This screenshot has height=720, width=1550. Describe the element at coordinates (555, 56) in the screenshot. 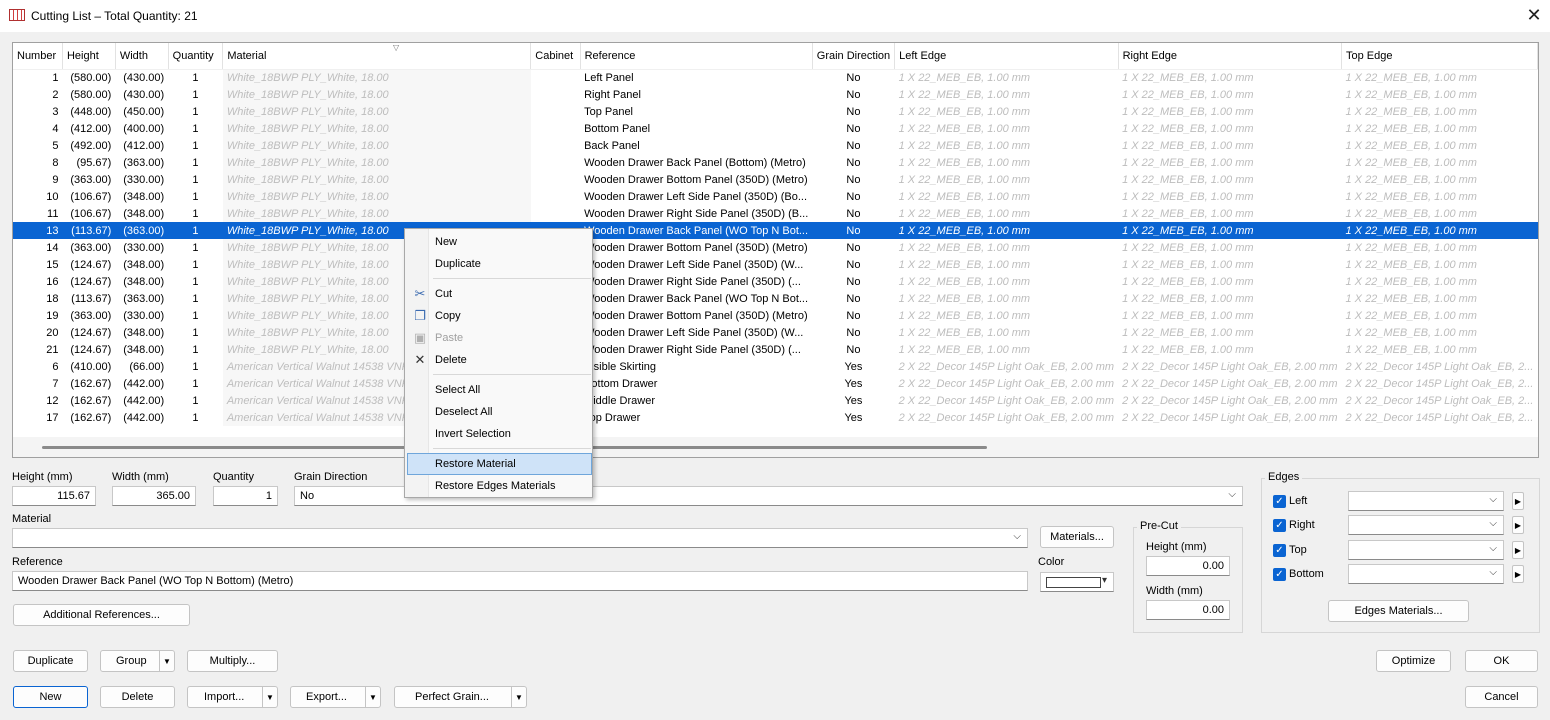

I see `column-header: Cabinet` at that location.